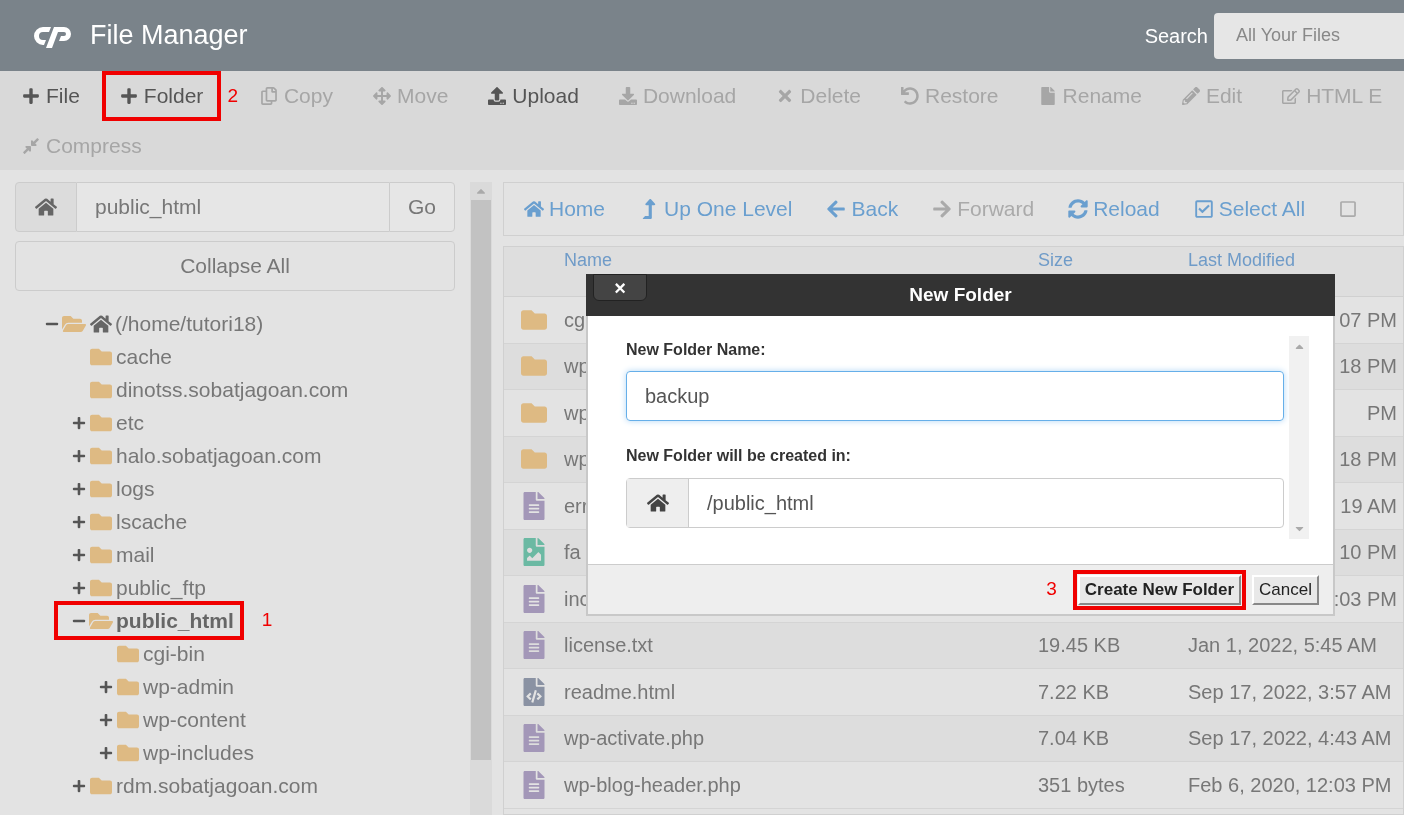 The width and height of the screenshot is (1404, 815). What do you see at coordinates (31, 146) in the screenshot?
I see `compress-icon` at bounding box center [31, 146].